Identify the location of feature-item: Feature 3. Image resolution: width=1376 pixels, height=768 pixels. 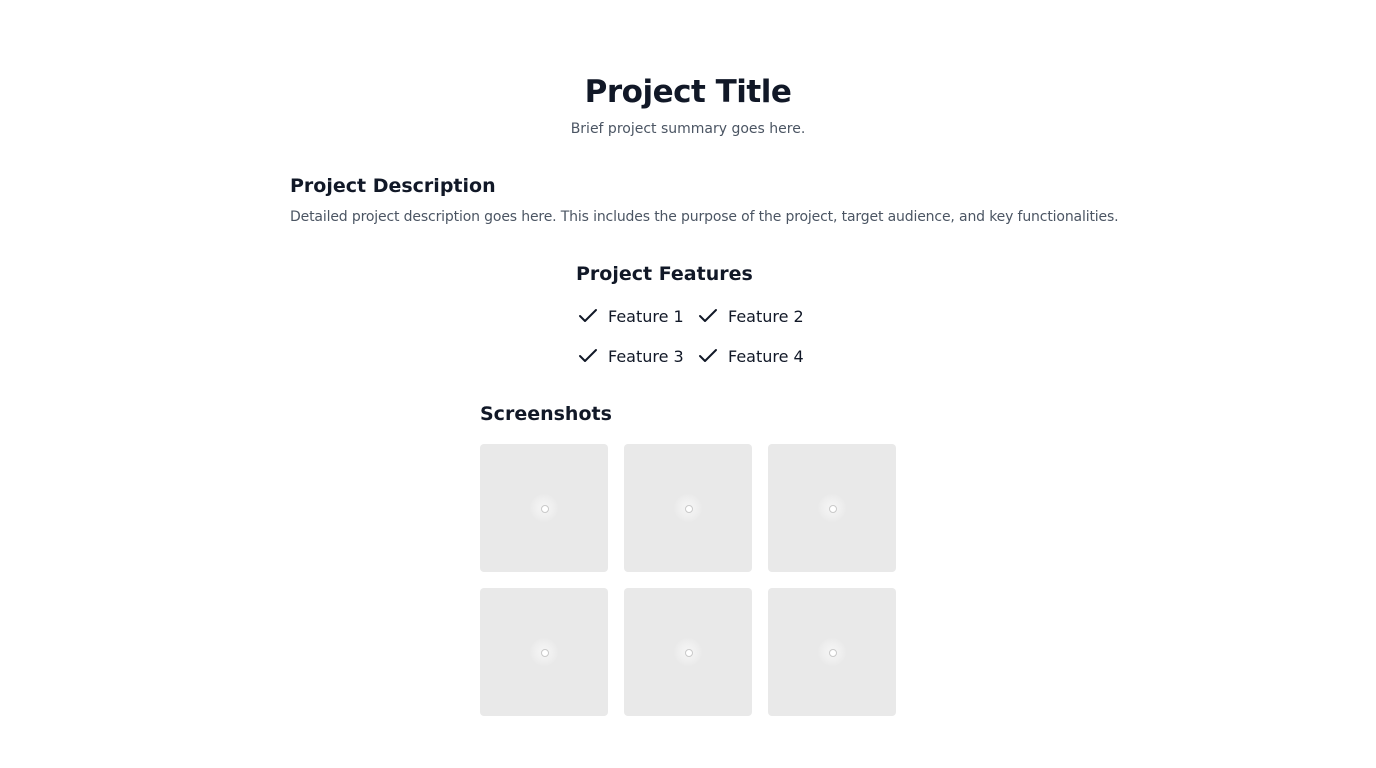
(630, 356).